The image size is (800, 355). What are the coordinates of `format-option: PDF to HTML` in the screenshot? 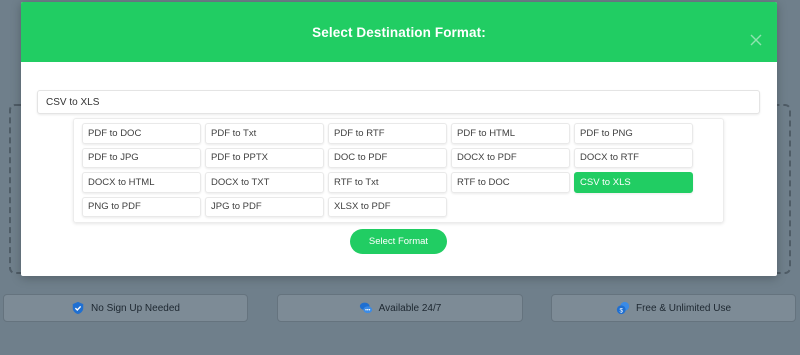 It's located at (510, 133).